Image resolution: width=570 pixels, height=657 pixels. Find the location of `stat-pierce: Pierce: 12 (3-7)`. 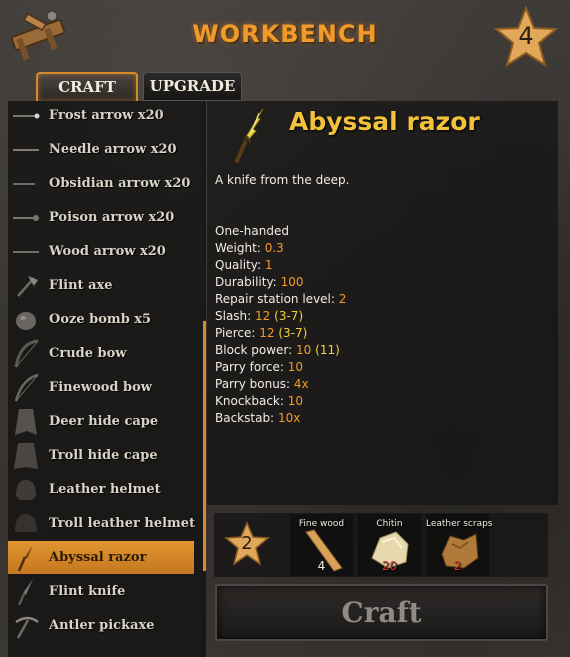

stat-pierce: Pierce: 12 (3-7) is located at coordinates (261, 333).